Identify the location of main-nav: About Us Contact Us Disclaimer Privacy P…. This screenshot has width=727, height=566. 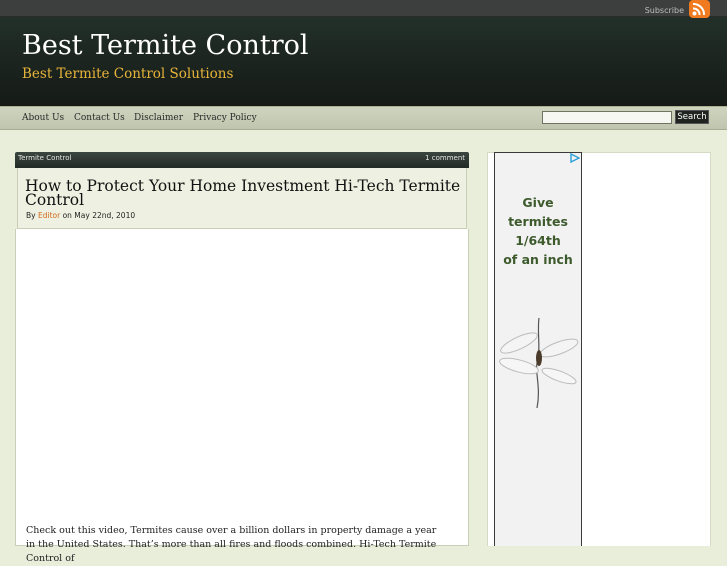
(363, 118).